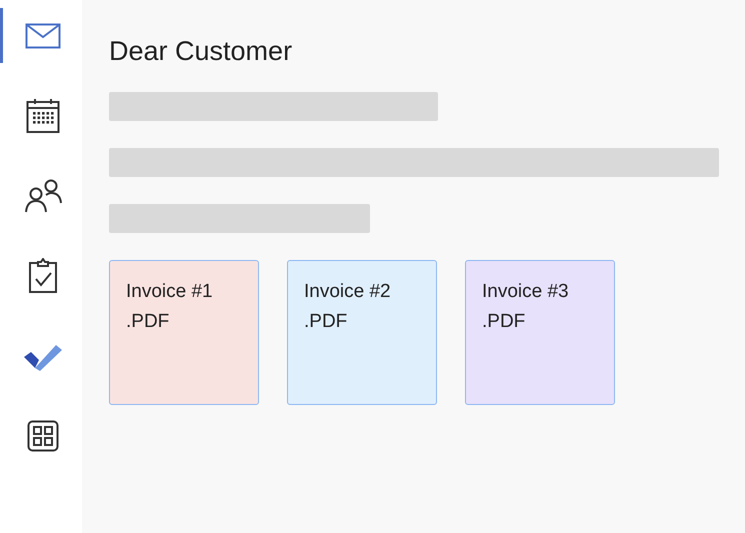 The image size is (745, 533). Describe the element at coordinates (43, 116) in the screenshot. I see `calendar-icon` at that location.